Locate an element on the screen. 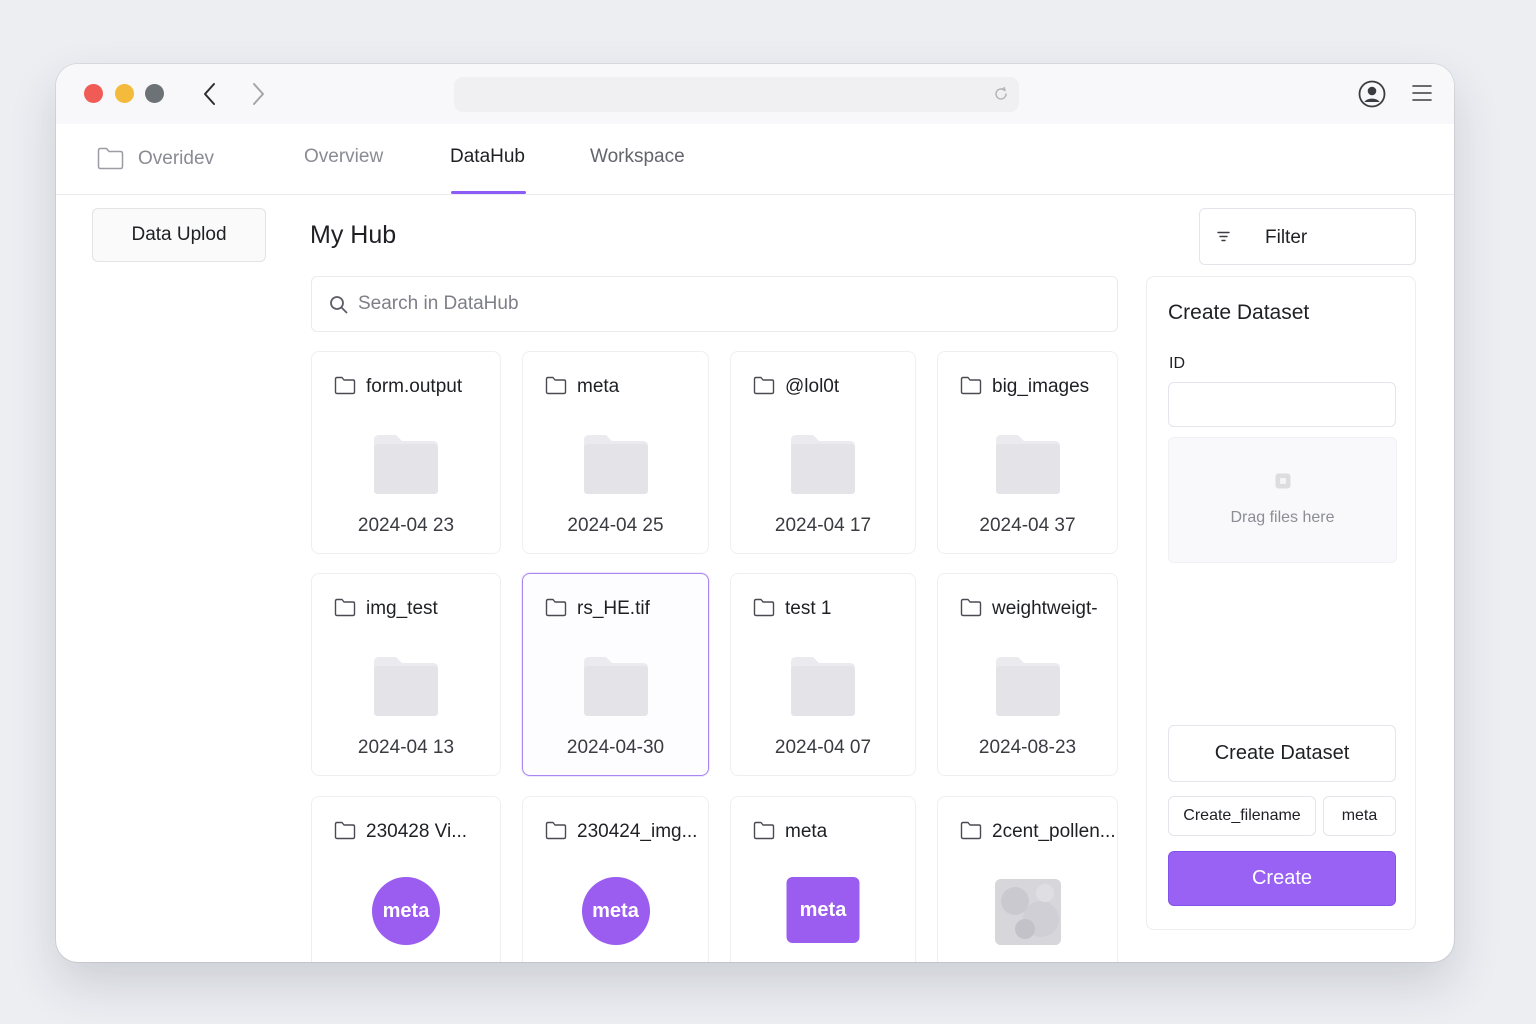  hamburger-menu-icon is located at coordinates (1422, 93).